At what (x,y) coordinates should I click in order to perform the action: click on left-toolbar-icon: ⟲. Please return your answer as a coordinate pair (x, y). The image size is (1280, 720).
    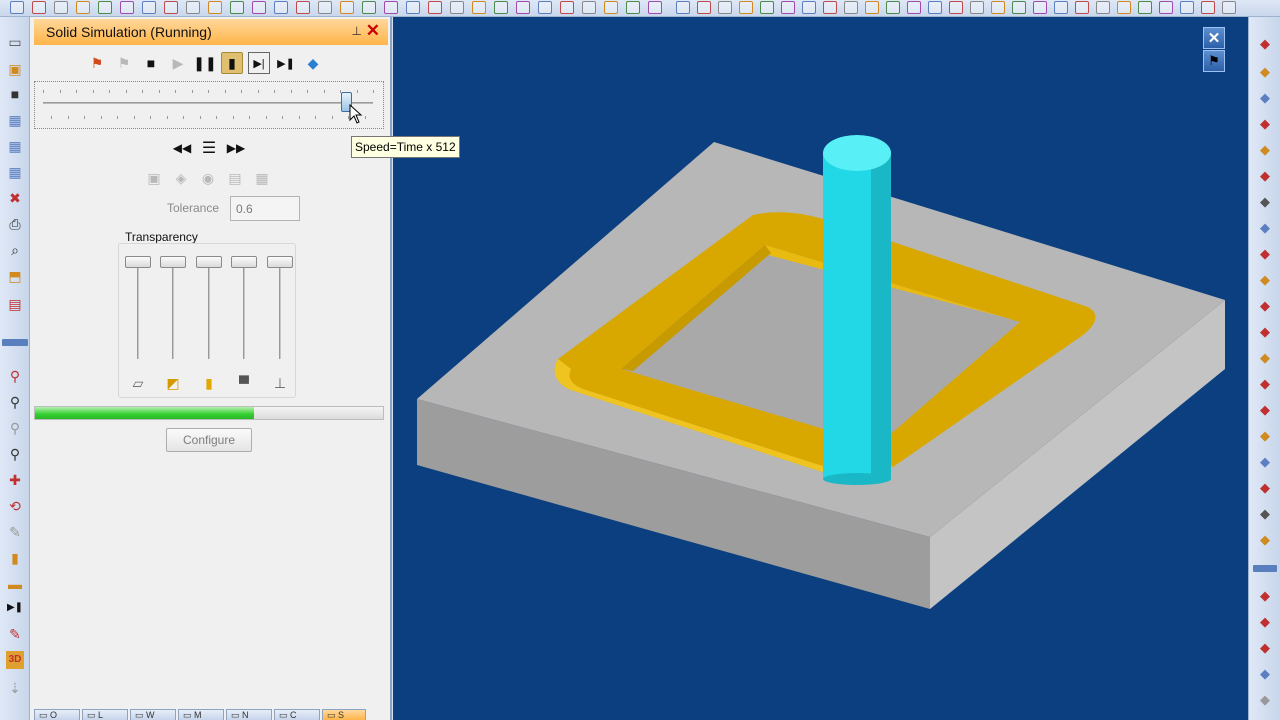
    Looking at the image, I should click on (15, 506).